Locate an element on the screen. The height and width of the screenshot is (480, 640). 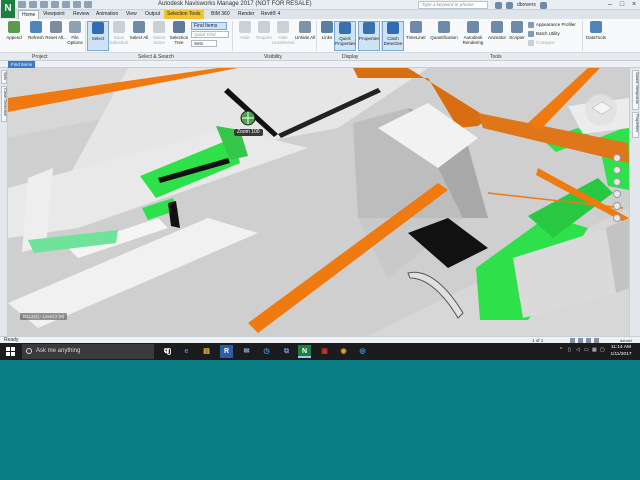
select-same-button: Select Same is located at coordinates (159, 36).